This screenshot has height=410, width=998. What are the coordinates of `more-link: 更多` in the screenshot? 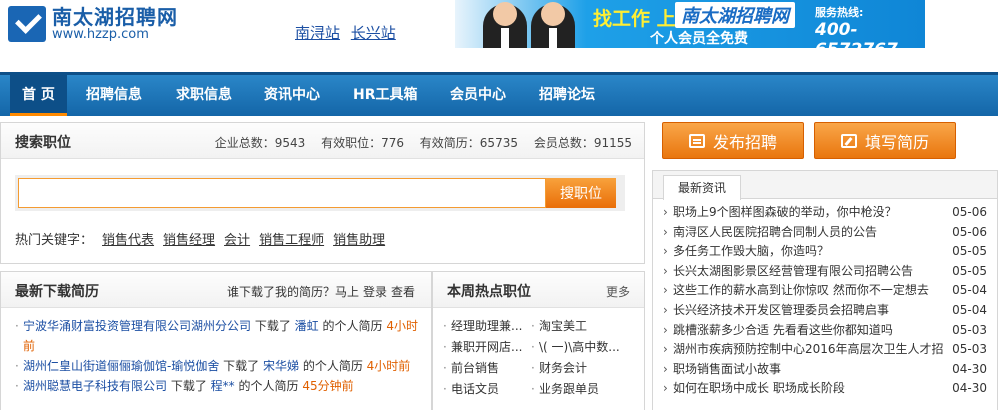 It's located at (618, 291).